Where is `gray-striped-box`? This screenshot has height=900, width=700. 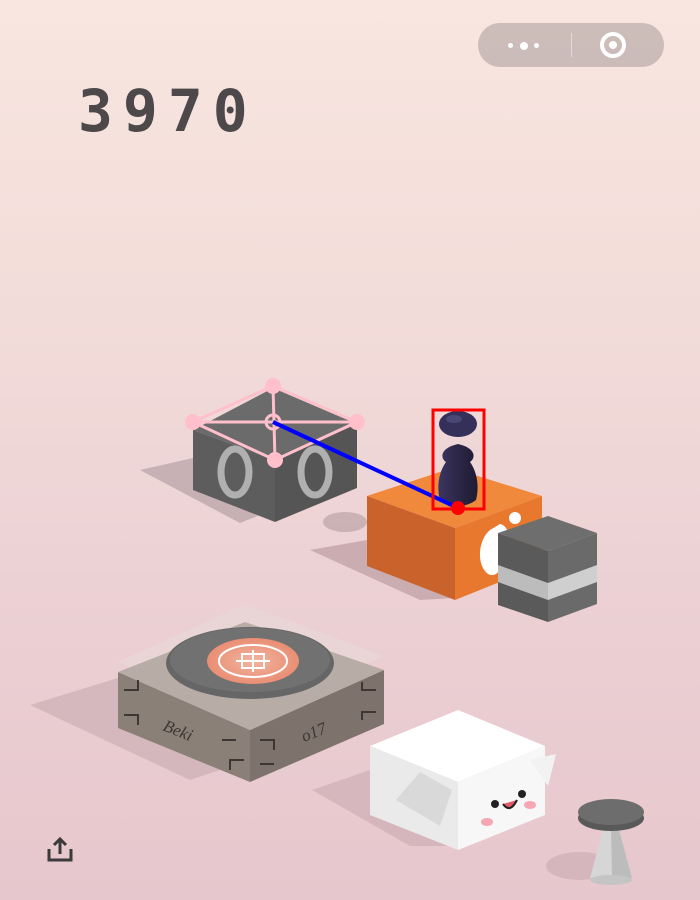 gray-striped-box is located at coordinates (547, 569).